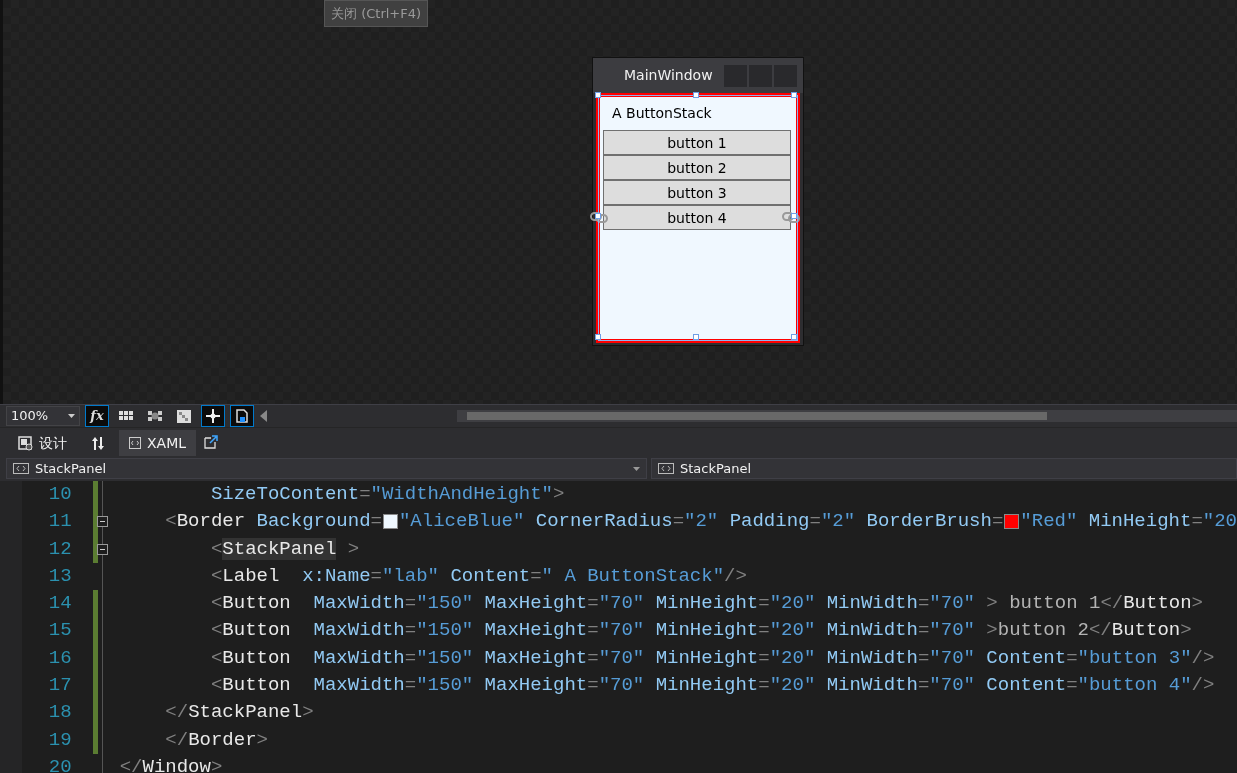 Image resolution: width=1237 pixels, height=773 pixels. Describe the element at coordinates (273, 522) in the screenshot. I see `code-text: <Border Background=` at that location.